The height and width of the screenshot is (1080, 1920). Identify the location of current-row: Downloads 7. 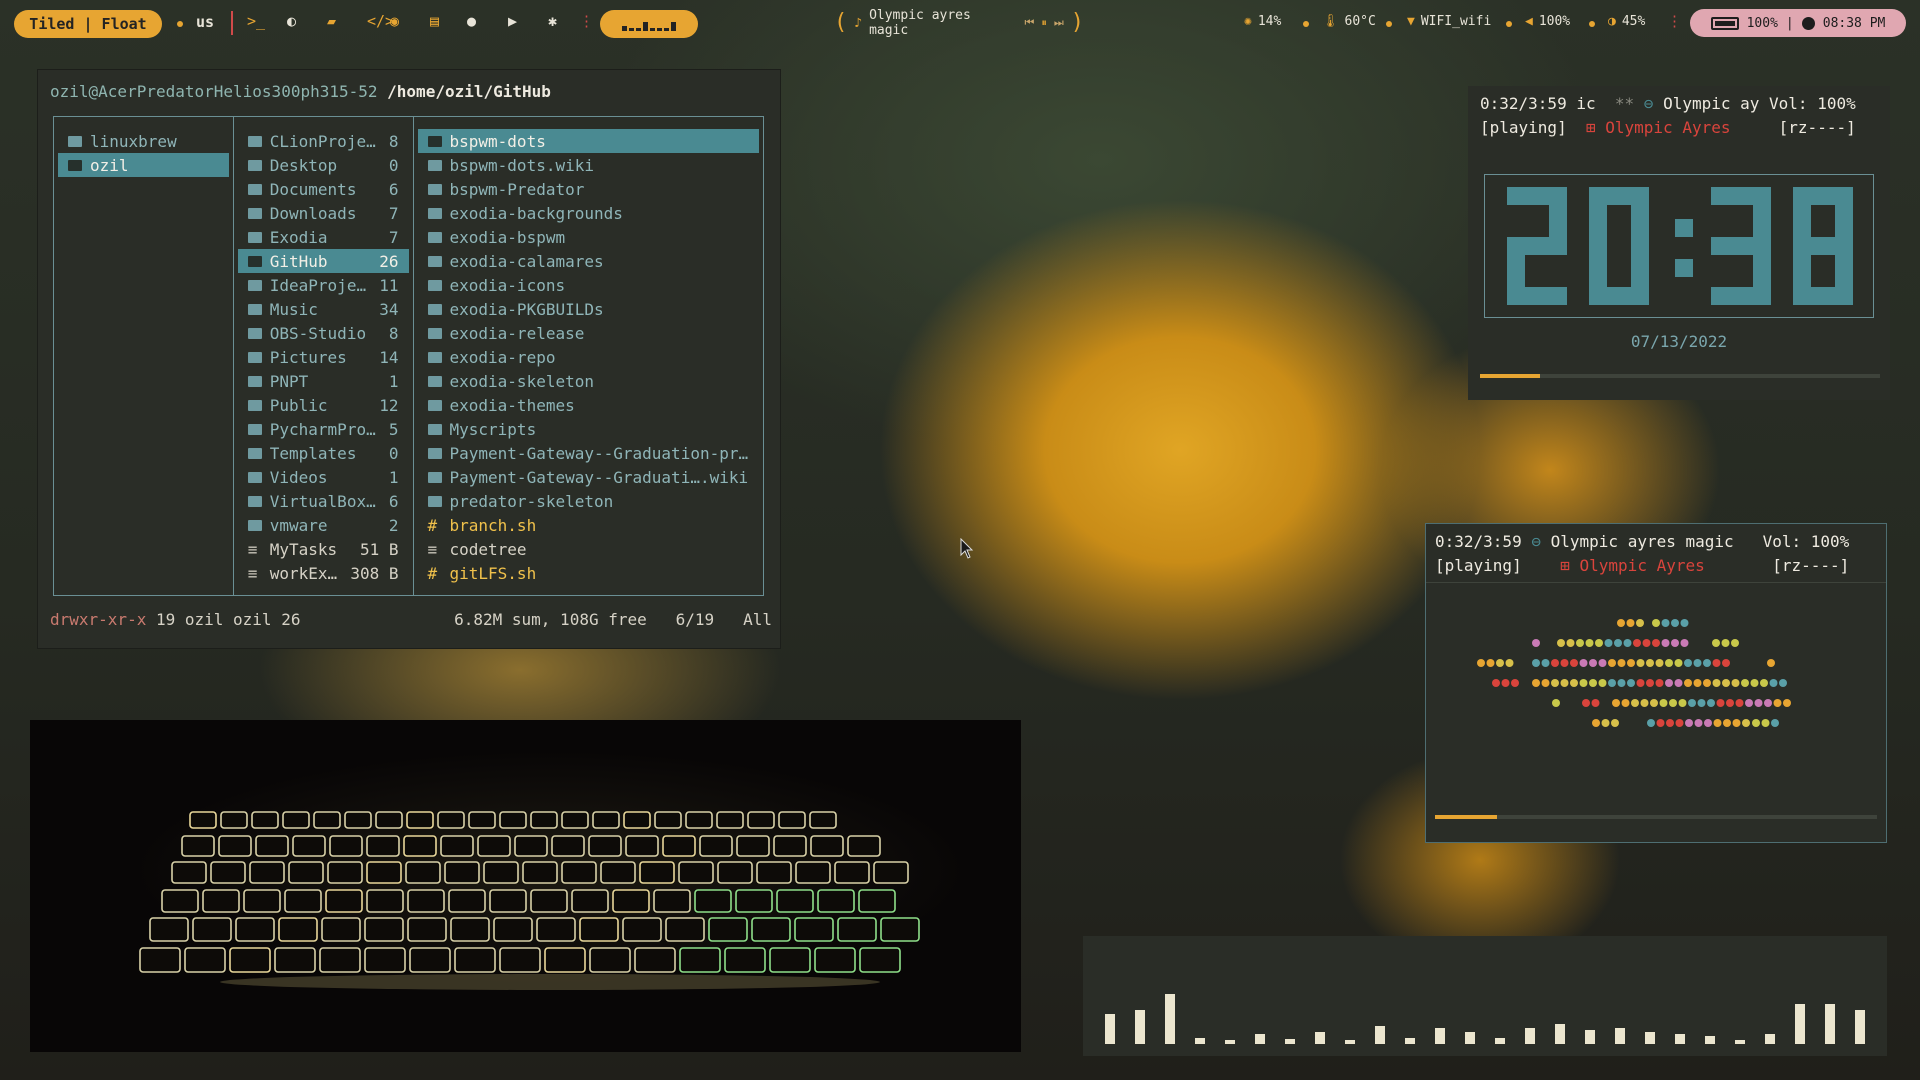
(323, 213).